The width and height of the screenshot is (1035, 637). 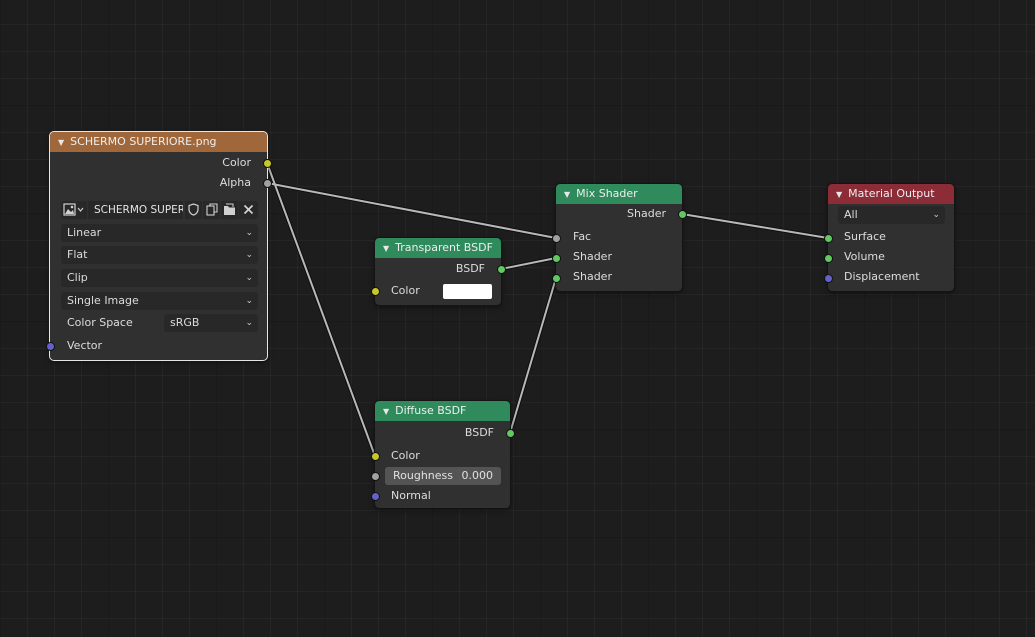 I want to click on source-value: Single Image, so click(x=103, y=300).